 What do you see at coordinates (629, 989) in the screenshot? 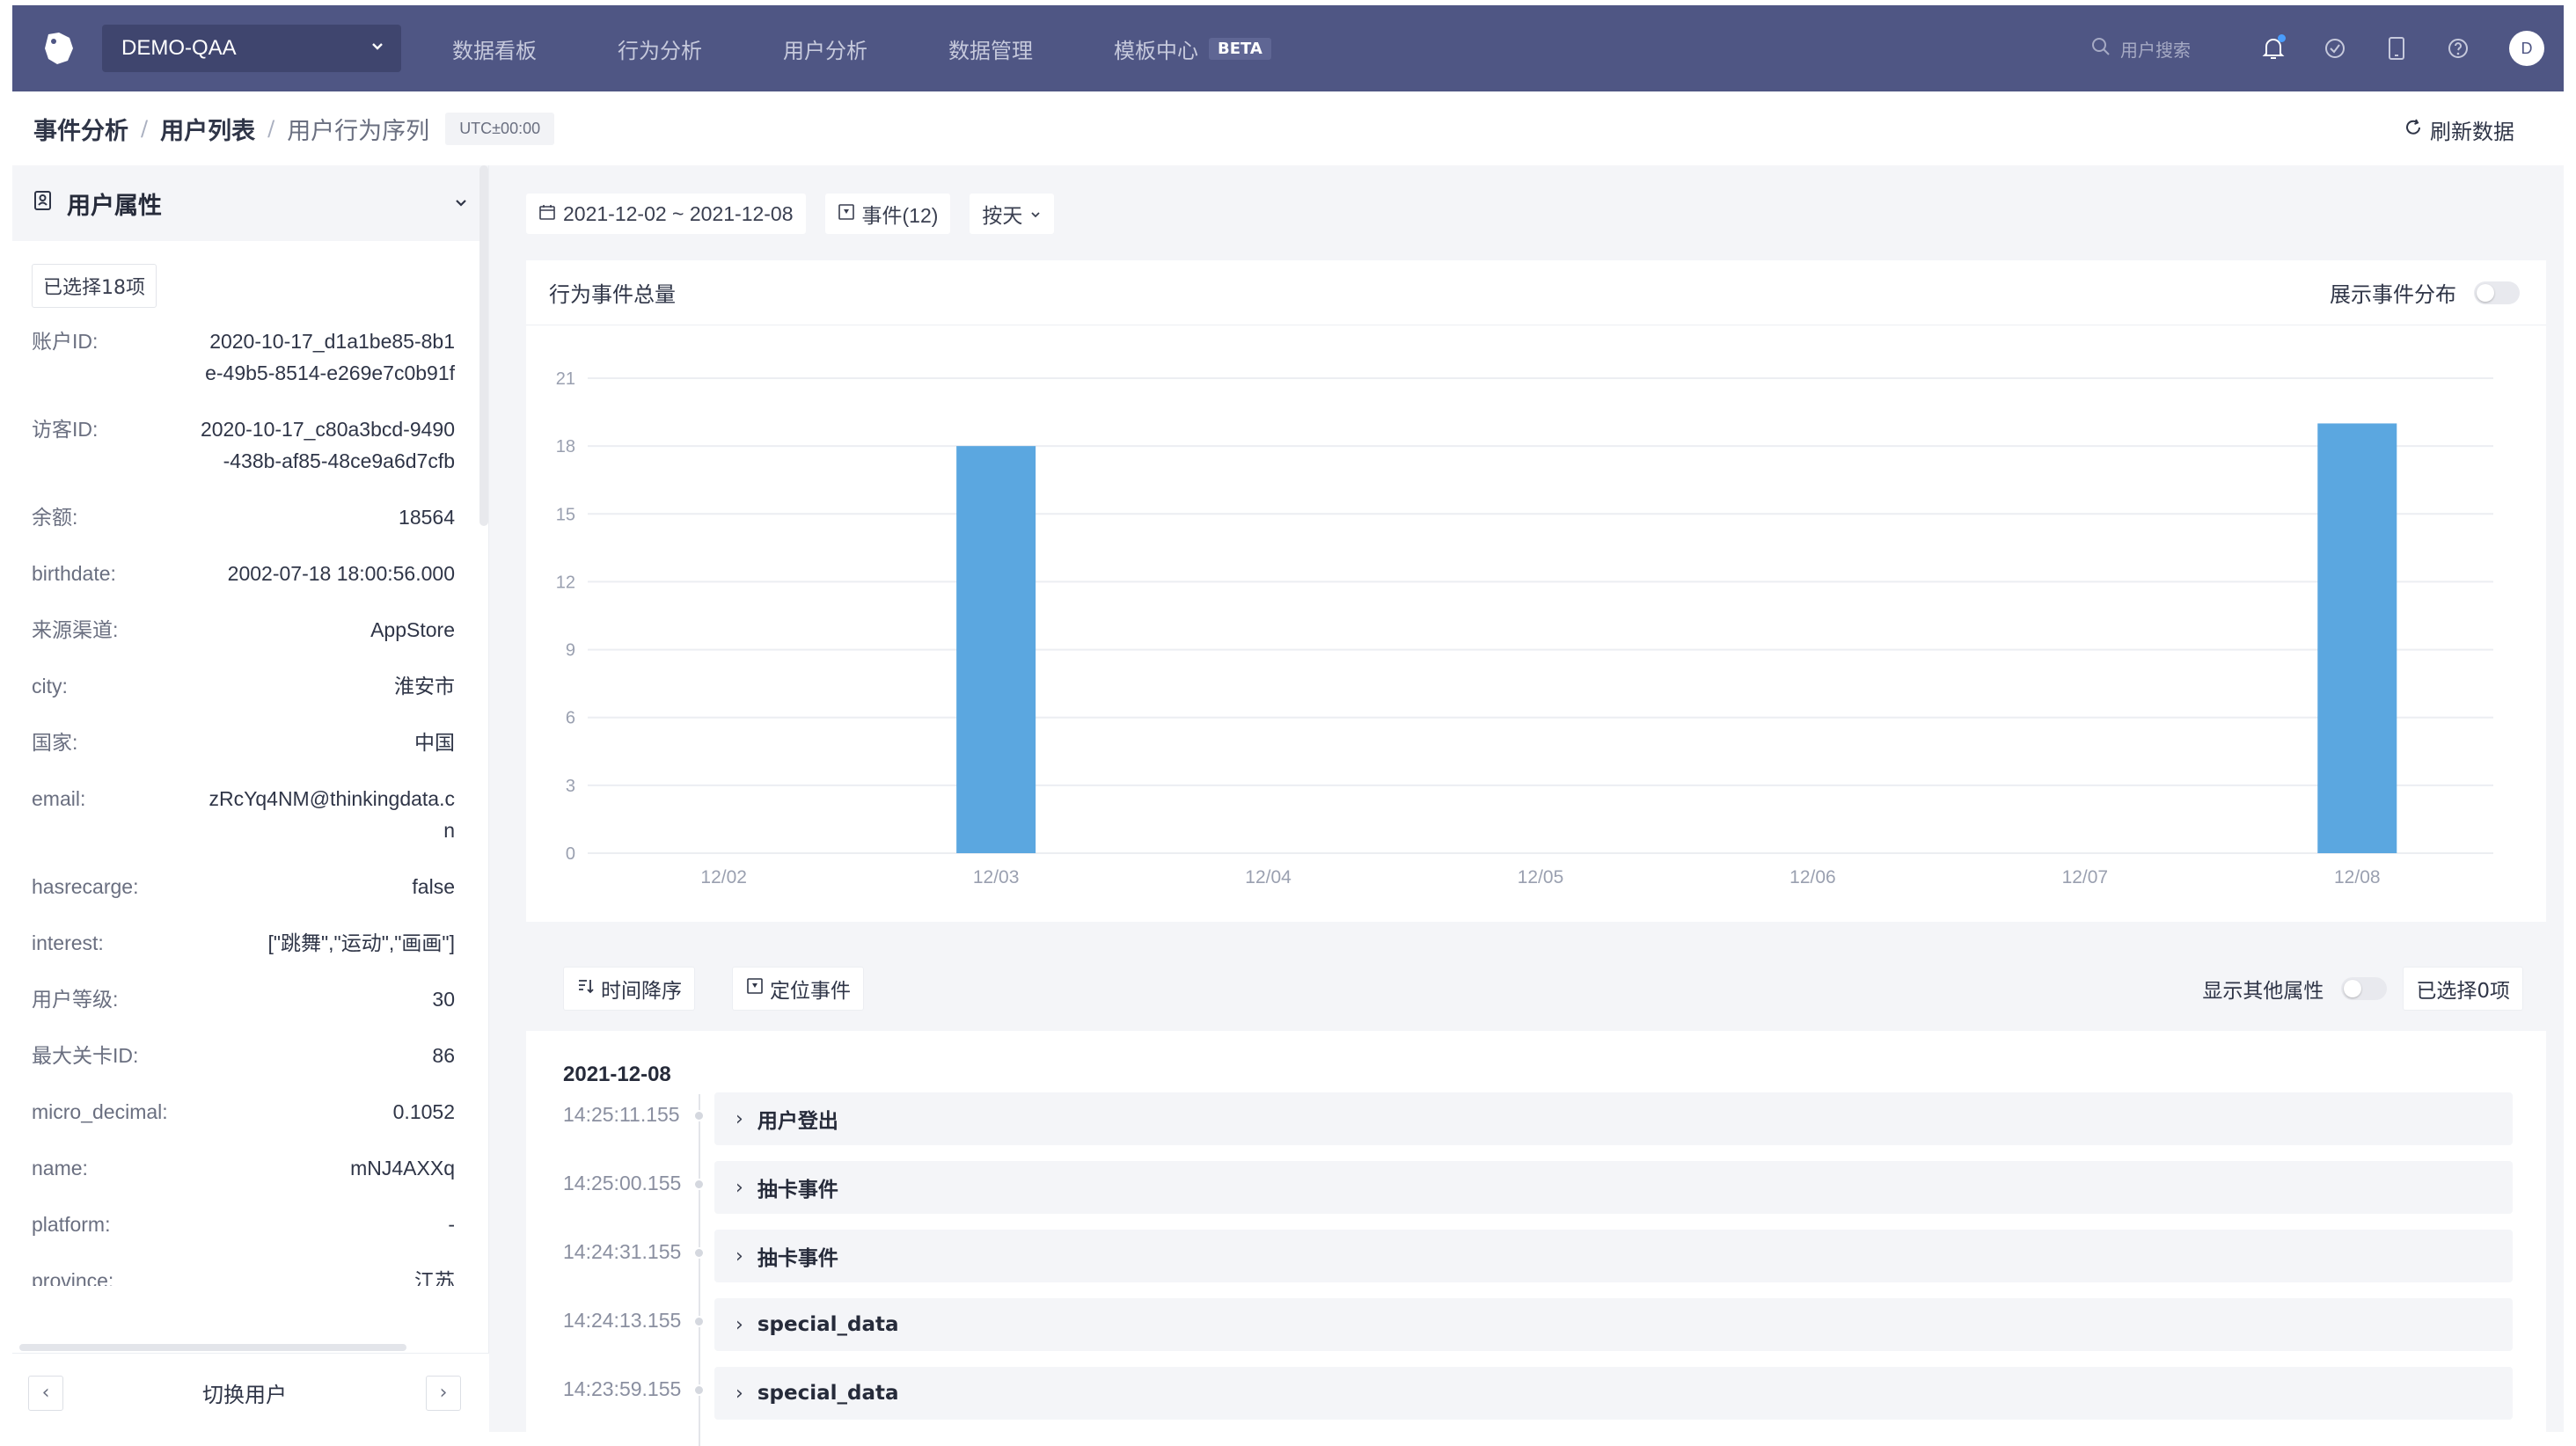
I see `sort-time-desc-button: 时间降序` at bounding box center [629, 989].